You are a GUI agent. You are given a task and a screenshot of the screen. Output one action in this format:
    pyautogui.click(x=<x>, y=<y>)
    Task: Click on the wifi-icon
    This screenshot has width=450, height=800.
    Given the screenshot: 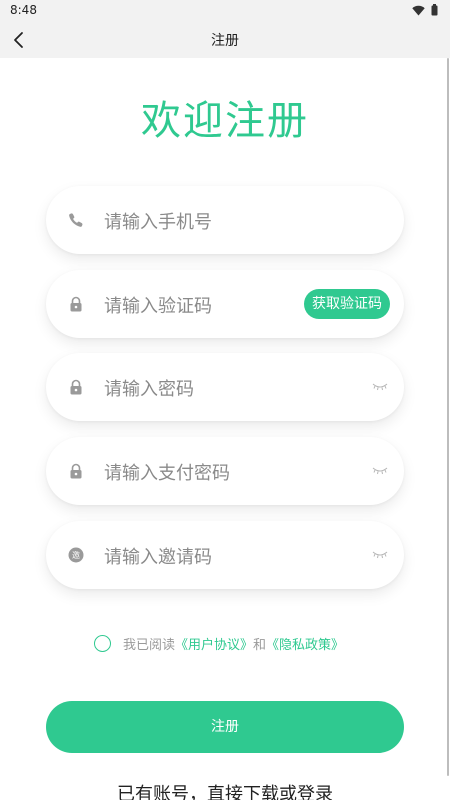 What is the action you would take?
    pyautogui.click(x=418, y=10)
    